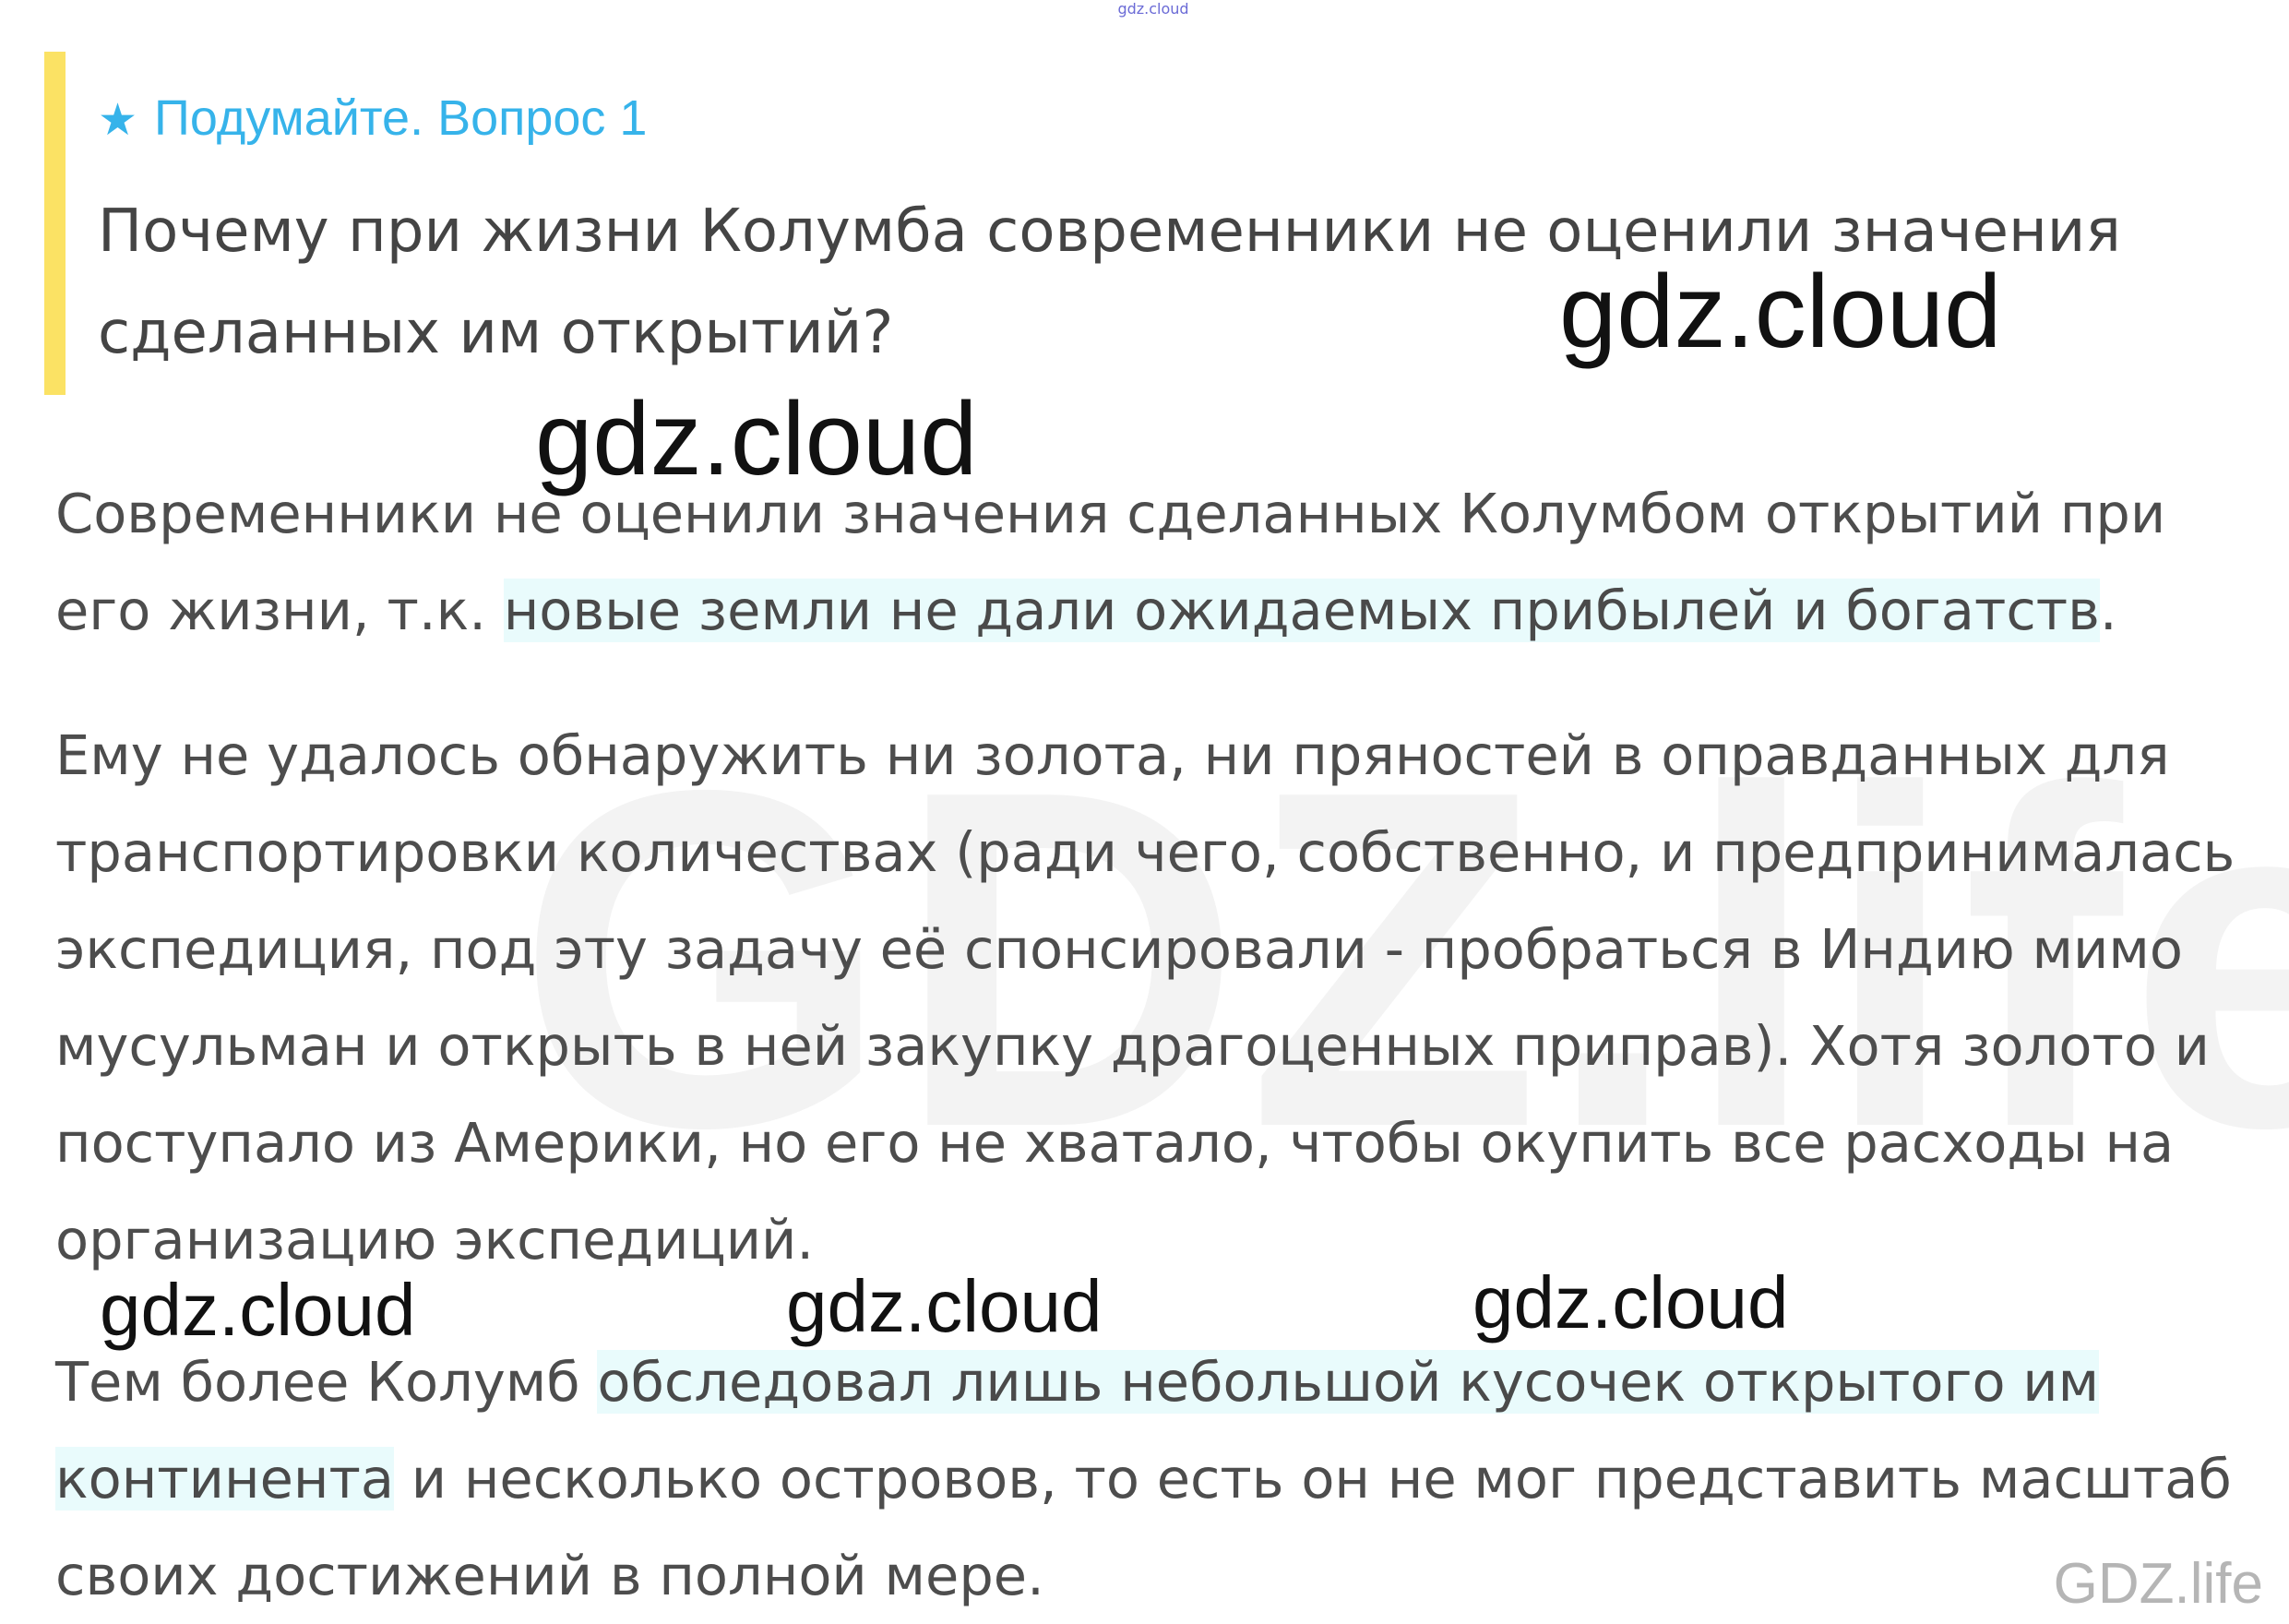 The height and width of the screenshot is (1624, 2289). I want to click on question-heading-text: Подумайте. Вопрос 1, so click(401, 118).